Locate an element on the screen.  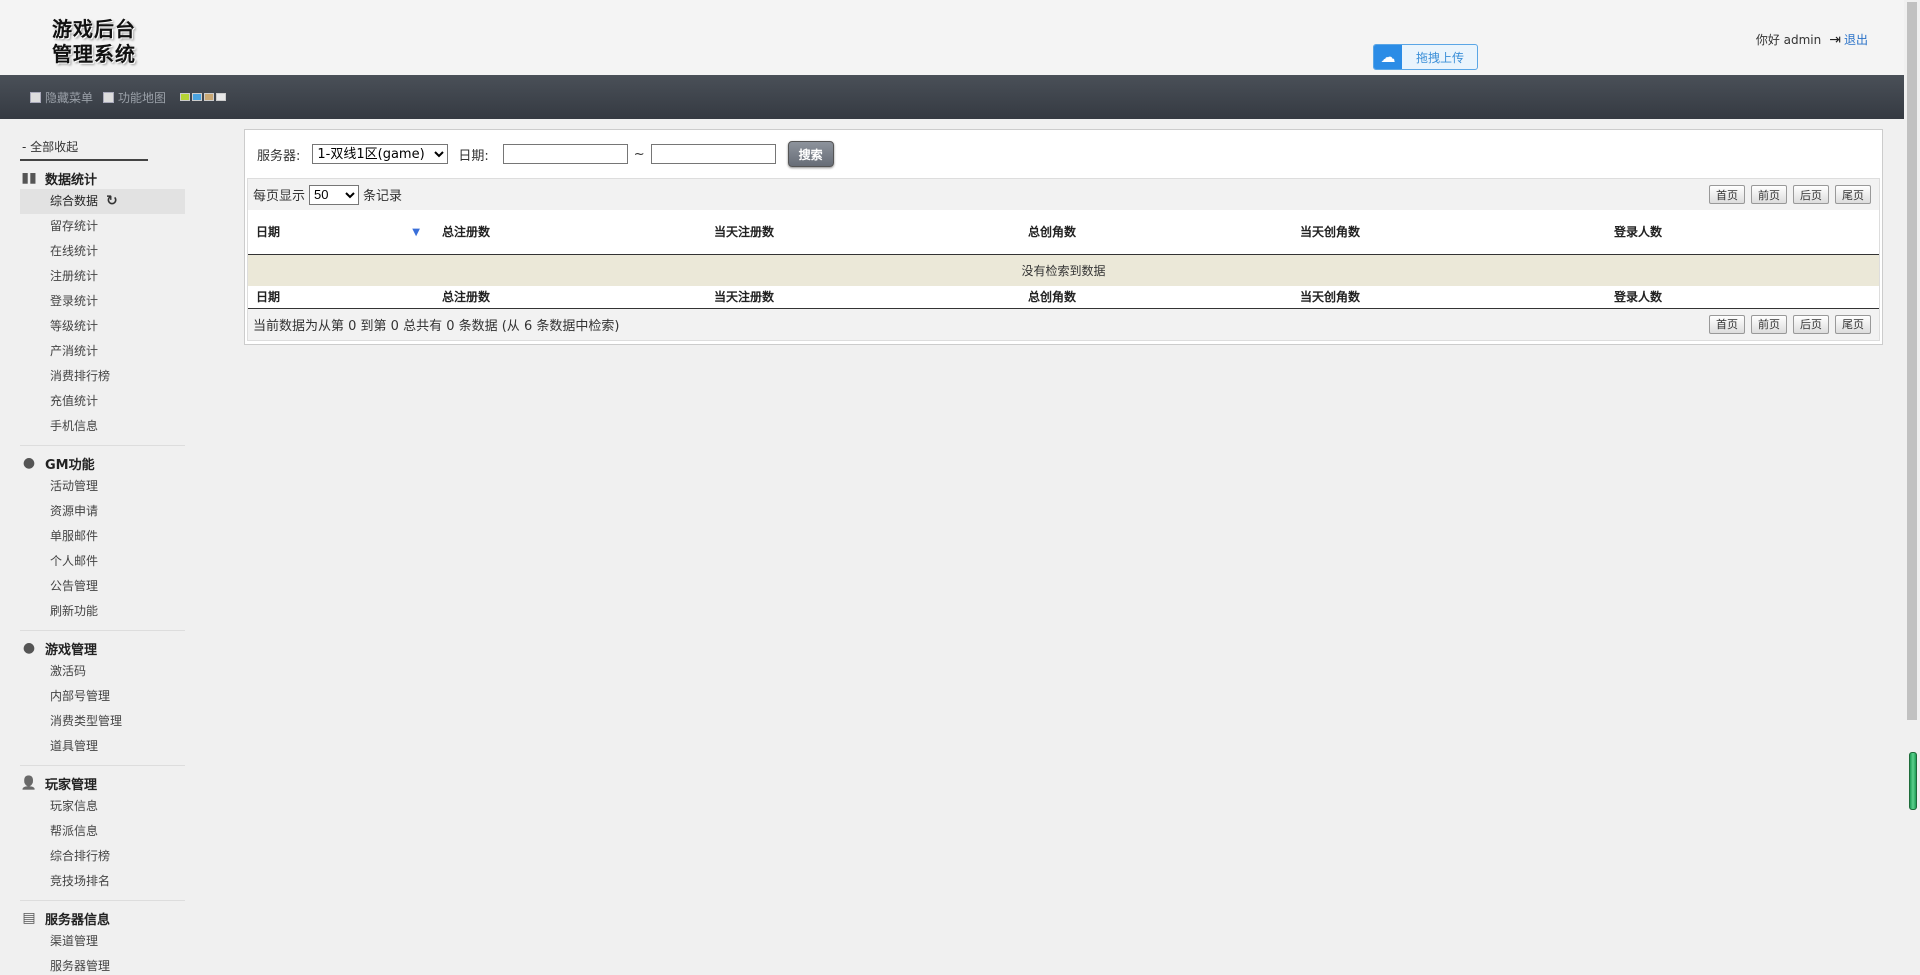
table-header-row: 日期 ▼ 总注册数 当天注册数 总创角数 当天创角数 登录人数 is located at coordinates (1063, 232).